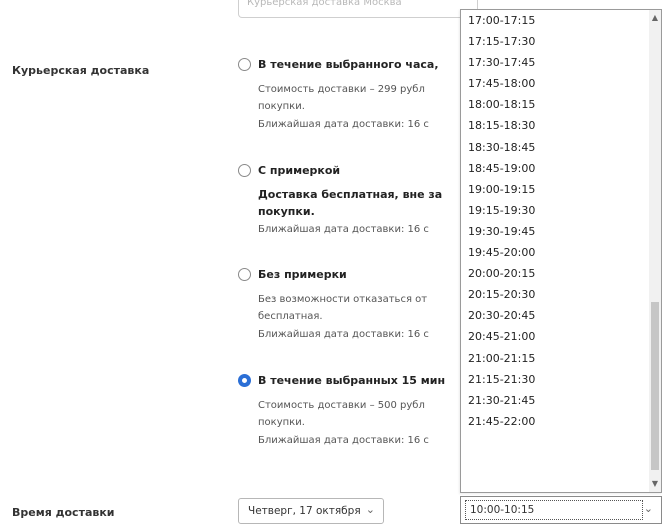 Image resolution: width=662 pixels, height=524 pixels. Describe the element at coordinates (561, 168) in the screenshot. I see `time-slot-option: 18:45-19:00` at that location.